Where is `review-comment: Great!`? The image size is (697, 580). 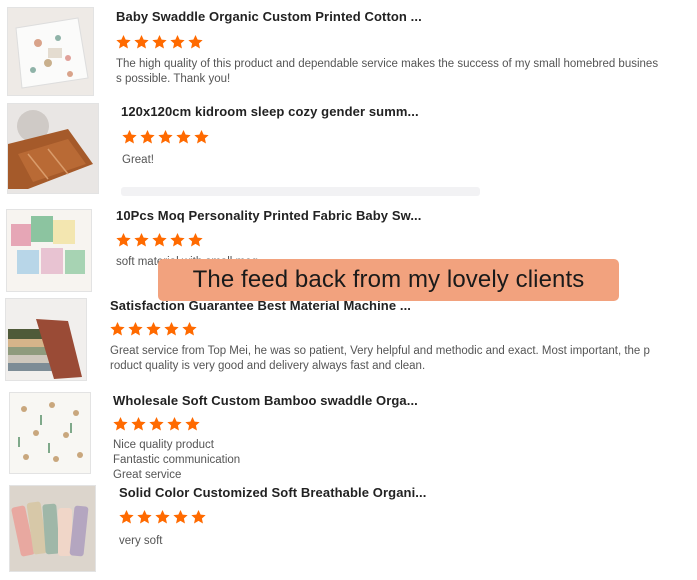 review-comment: Great! is located at coordinates (138, 160).